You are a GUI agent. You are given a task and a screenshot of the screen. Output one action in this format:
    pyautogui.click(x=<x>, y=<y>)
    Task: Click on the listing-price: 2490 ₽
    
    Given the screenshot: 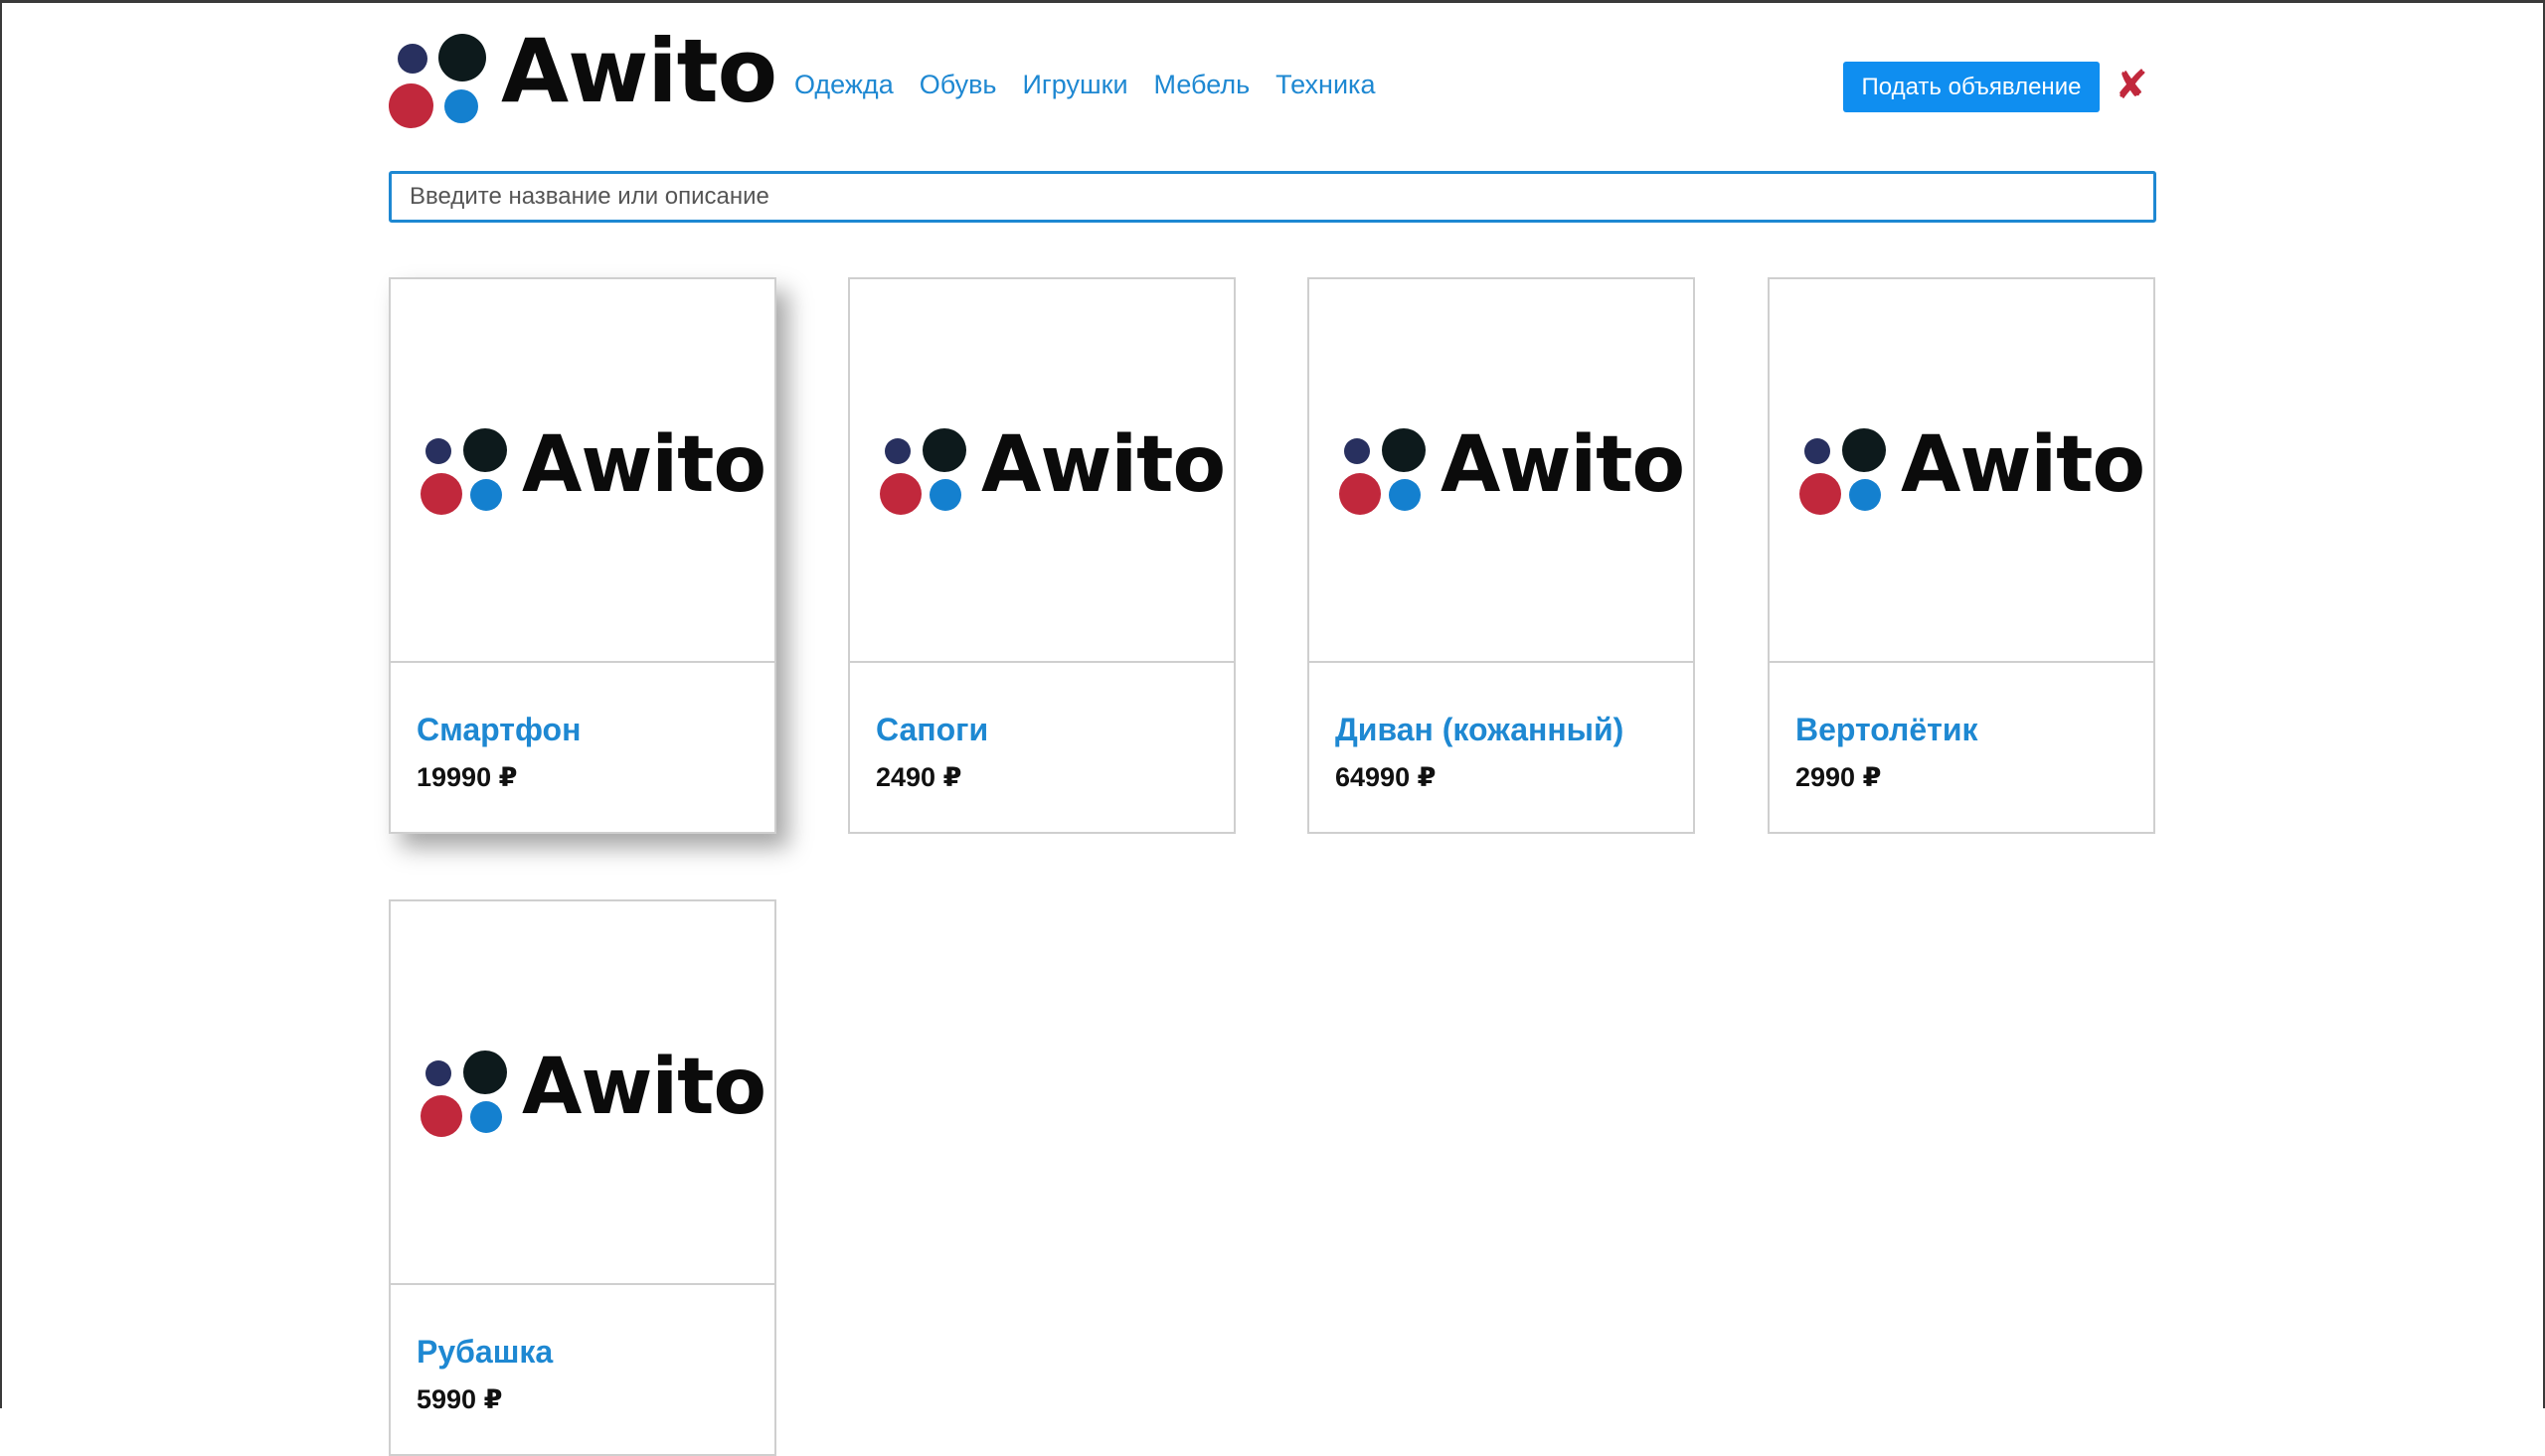 What is the action you would take?
    pyautogui.click(x=919, y=777)
    